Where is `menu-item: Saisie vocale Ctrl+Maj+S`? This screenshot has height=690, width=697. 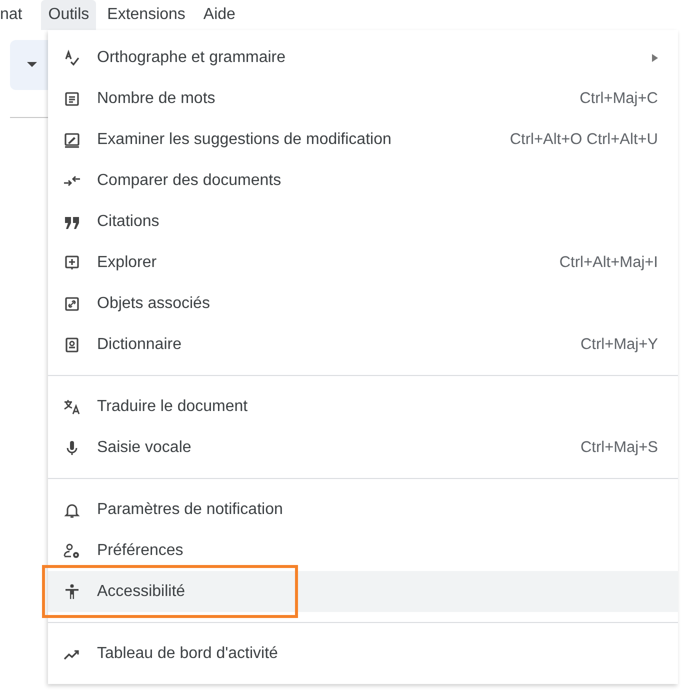
menu-item: Saisie vocale Ctrl+Maj+S is located at coordinates (363, 447).